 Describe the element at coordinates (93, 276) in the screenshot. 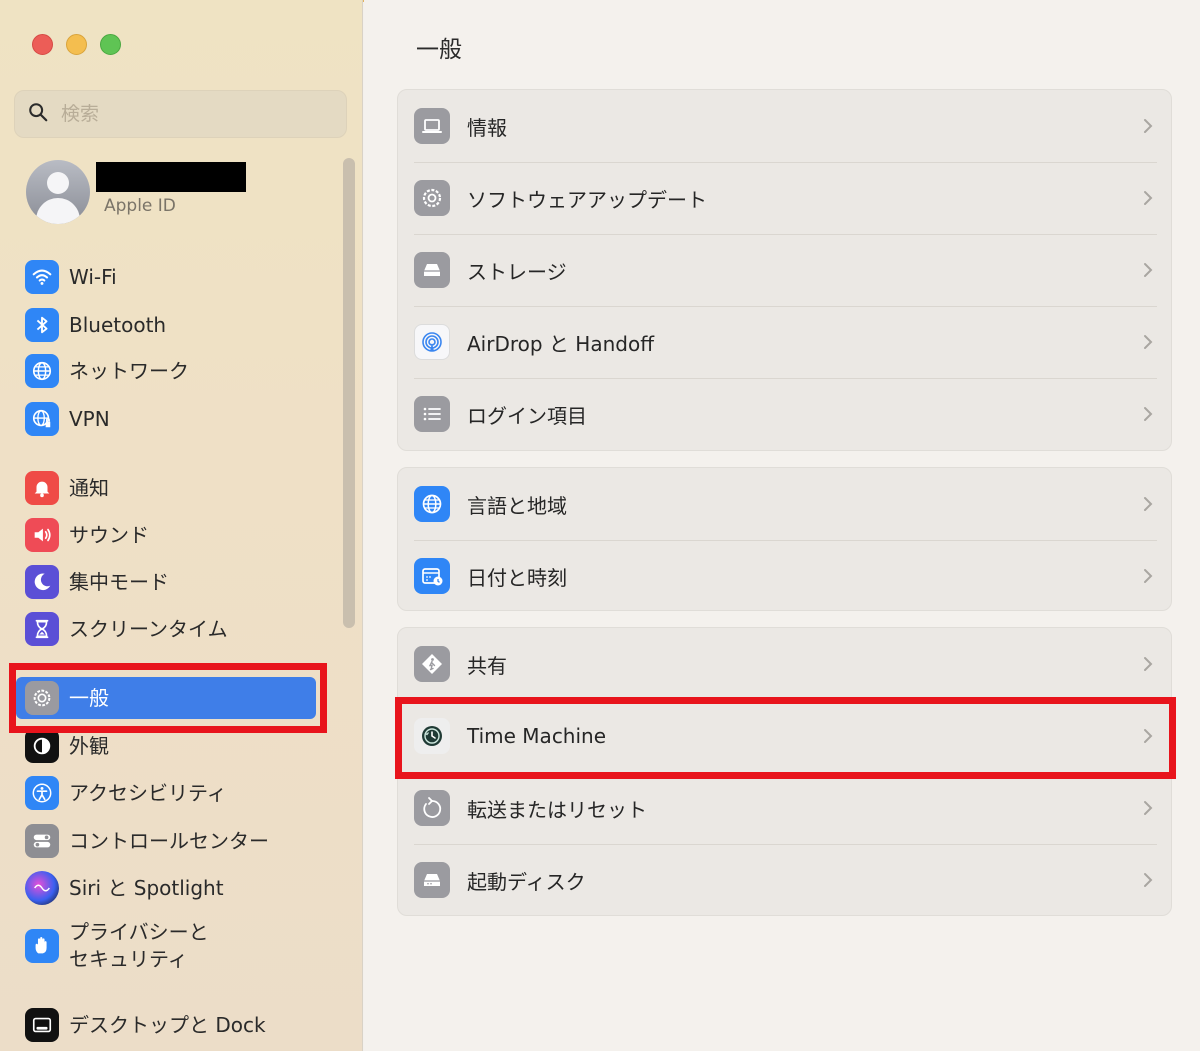

I see `sidebar-item-label: Wi-Fi` at that location.